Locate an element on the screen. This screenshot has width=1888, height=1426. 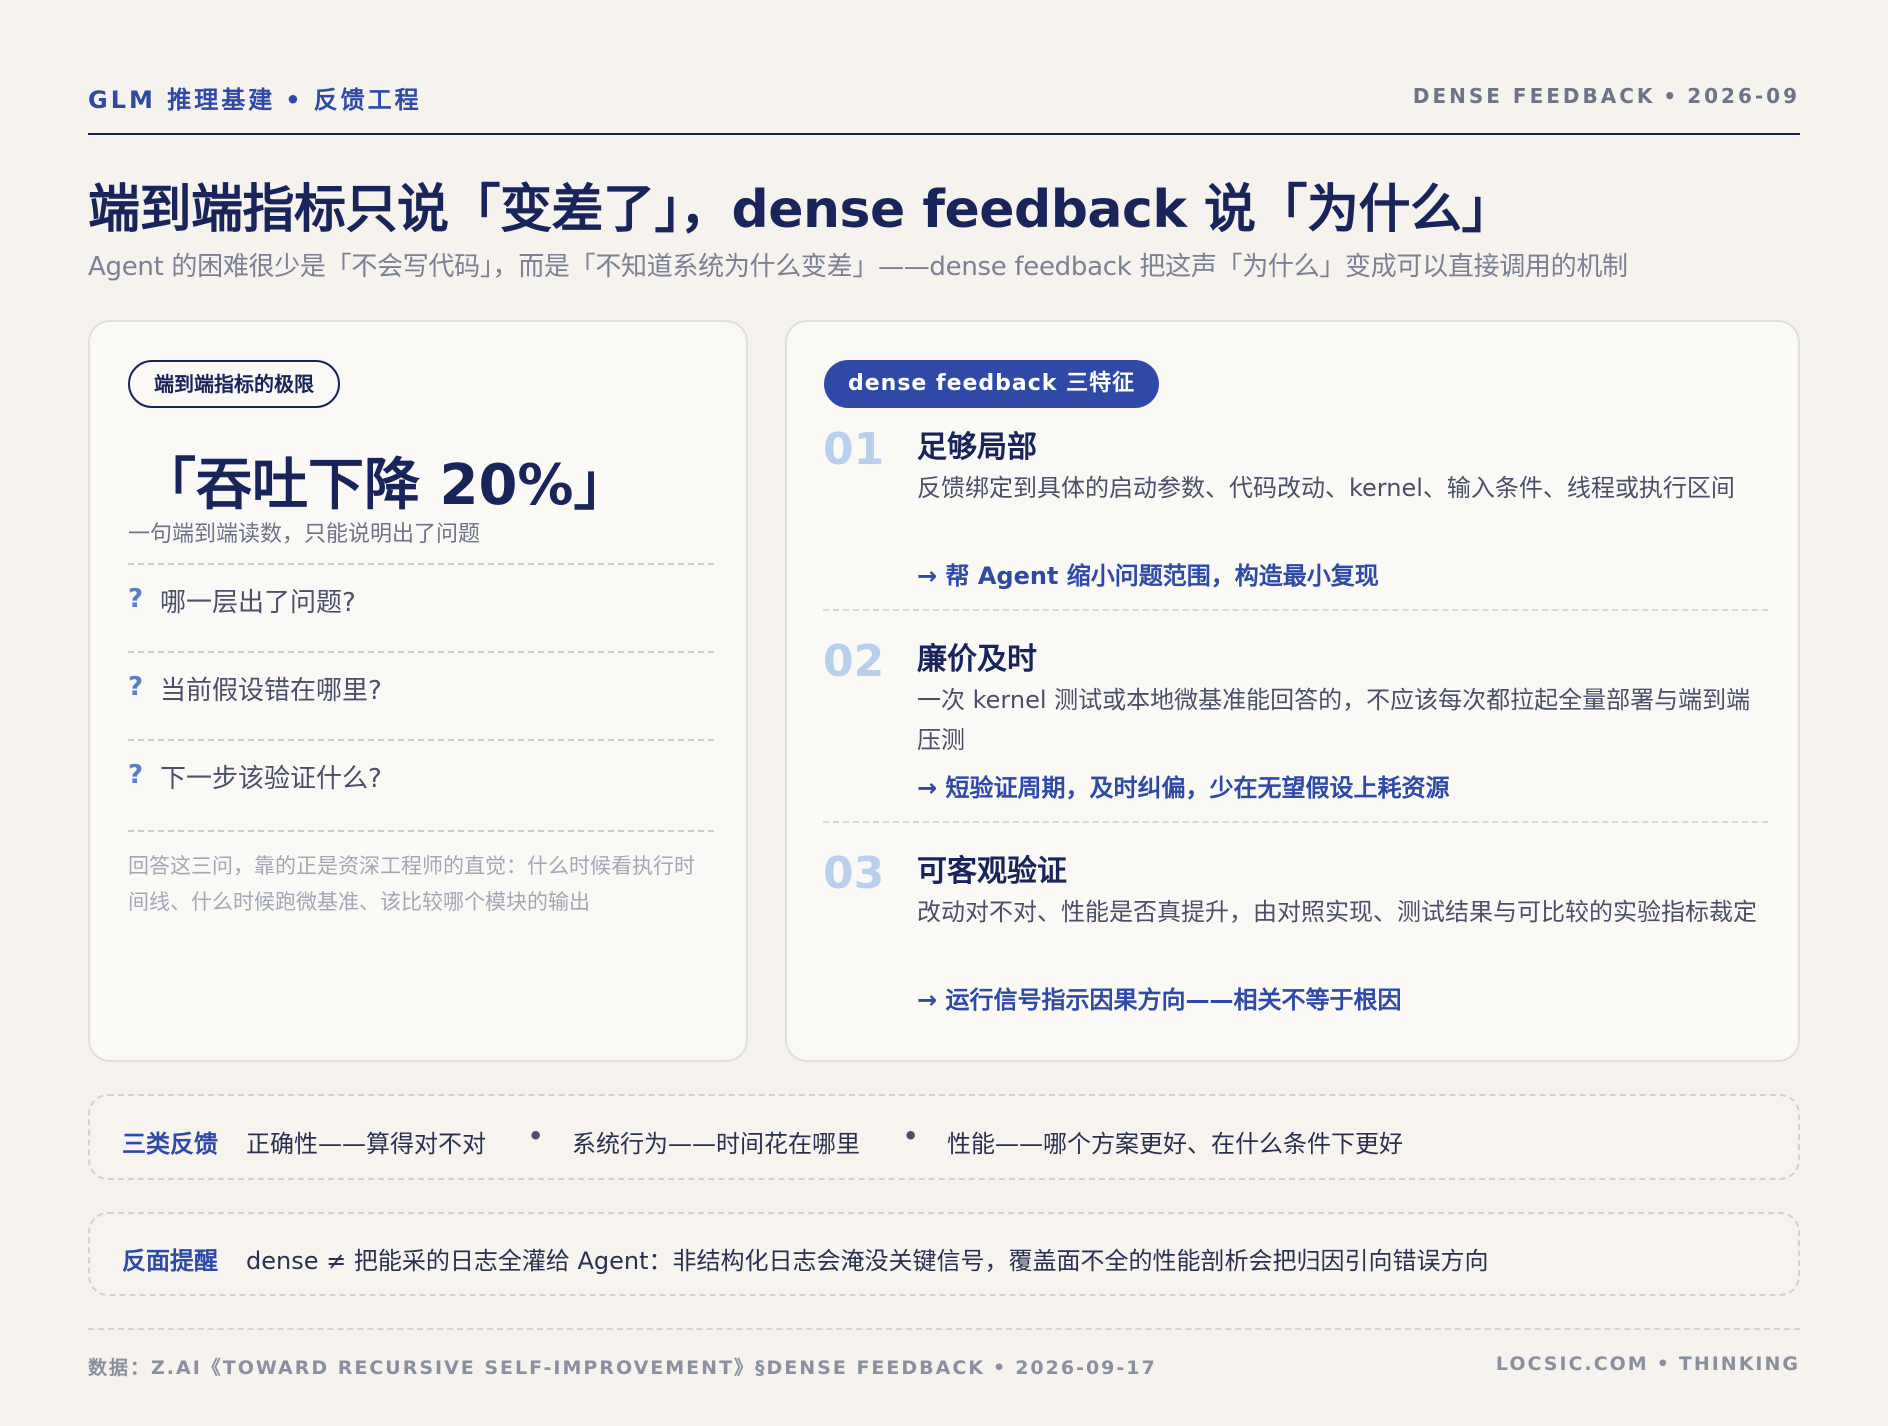
limits-pill: 端到端指标的极限 is located at coordinates (234, 384).